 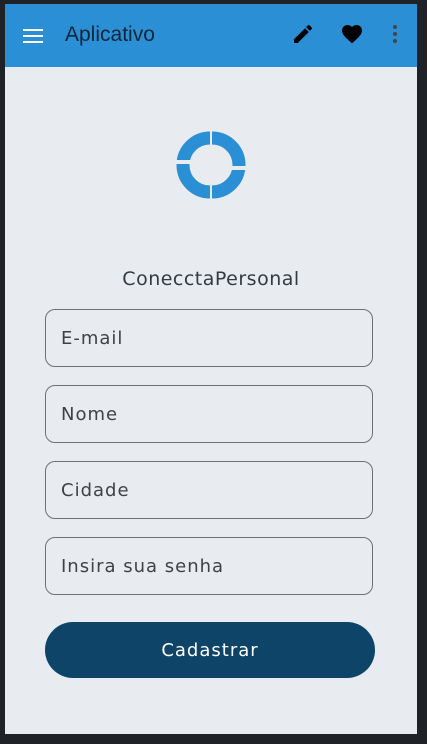 I want to click on window-border-bottom, so click(x=213, y=739).